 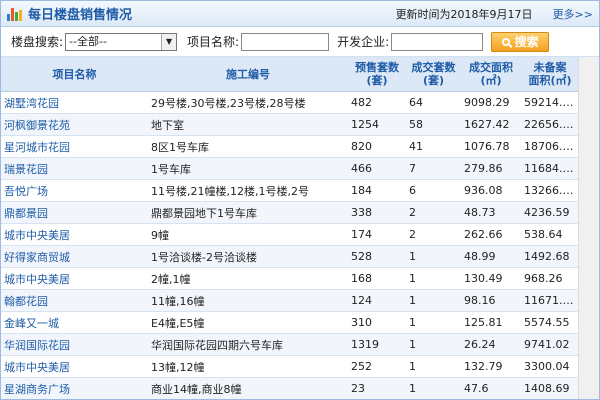 I want to click on table-row: 华润国际花园 华润国际花园四期六号车库 1319 1 26.24 9741.02, so click(x=290, y=344).